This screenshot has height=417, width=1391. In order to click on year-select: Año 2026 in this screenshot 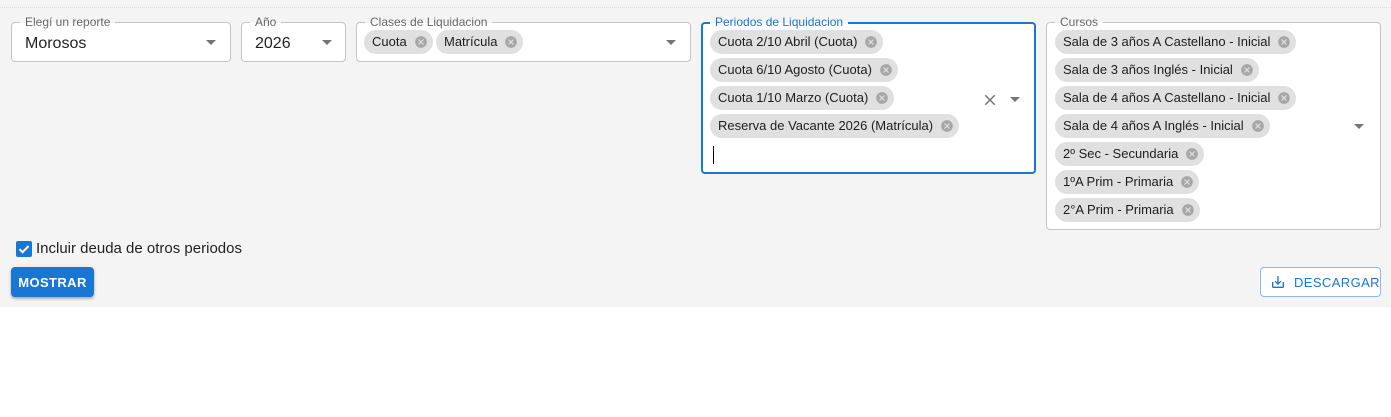, I will do `click(293, 38)`.